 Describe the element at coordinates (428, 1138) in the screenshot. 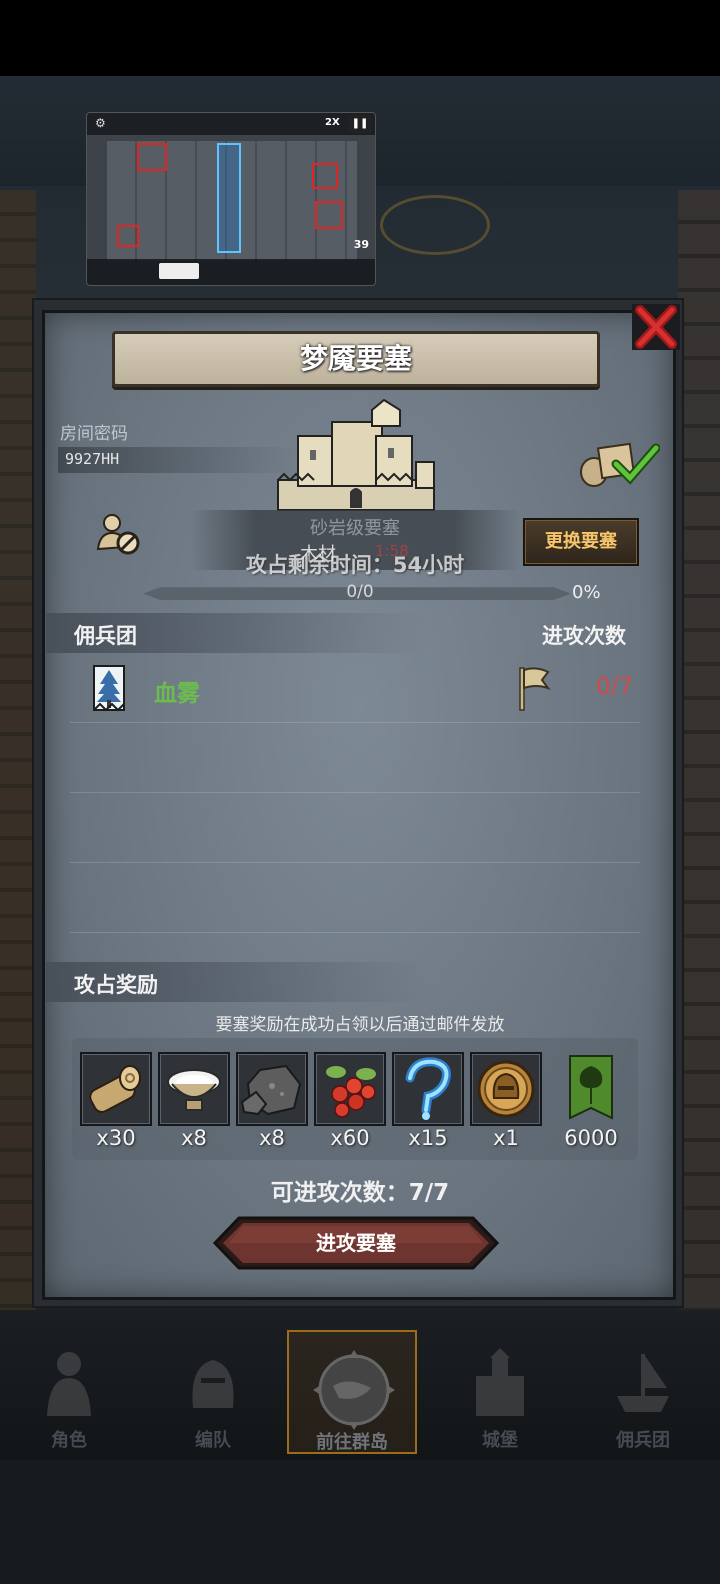

I see `reward-quantity: x15` at that location.